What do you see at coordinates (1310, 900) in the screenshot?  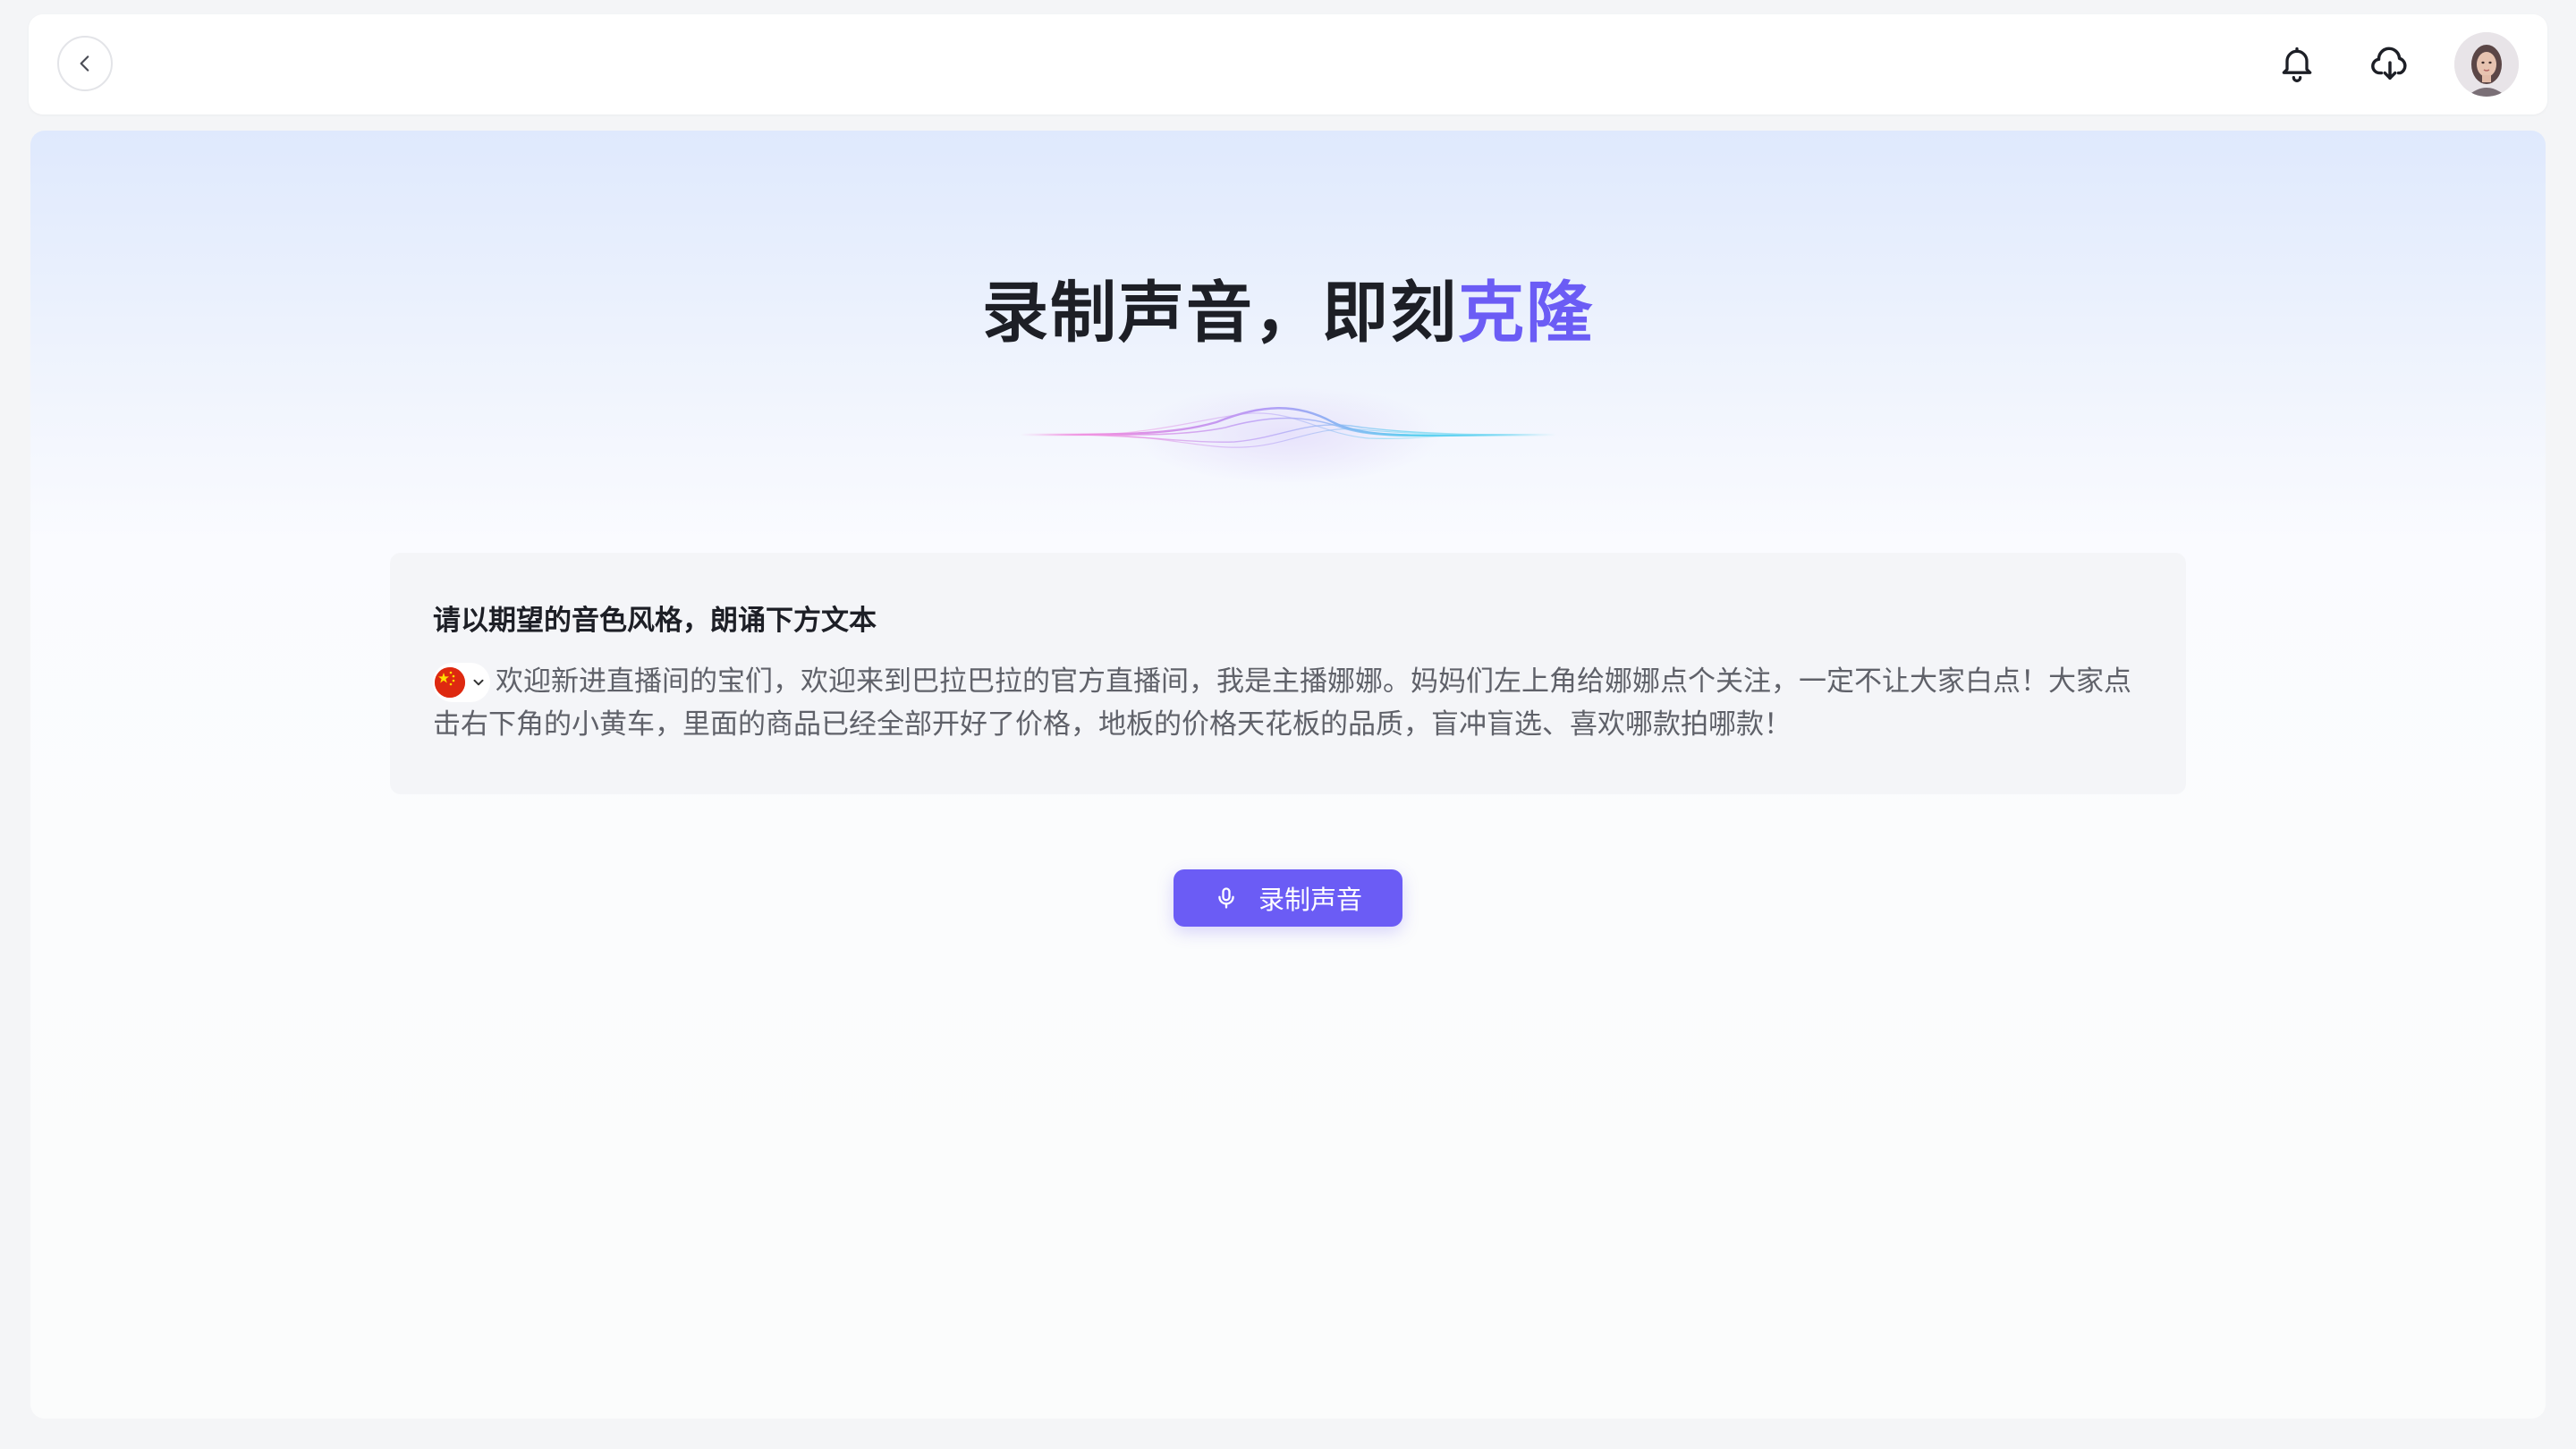 I see `record-voice-label: 录制声音` at bounding box center [1310, 900].